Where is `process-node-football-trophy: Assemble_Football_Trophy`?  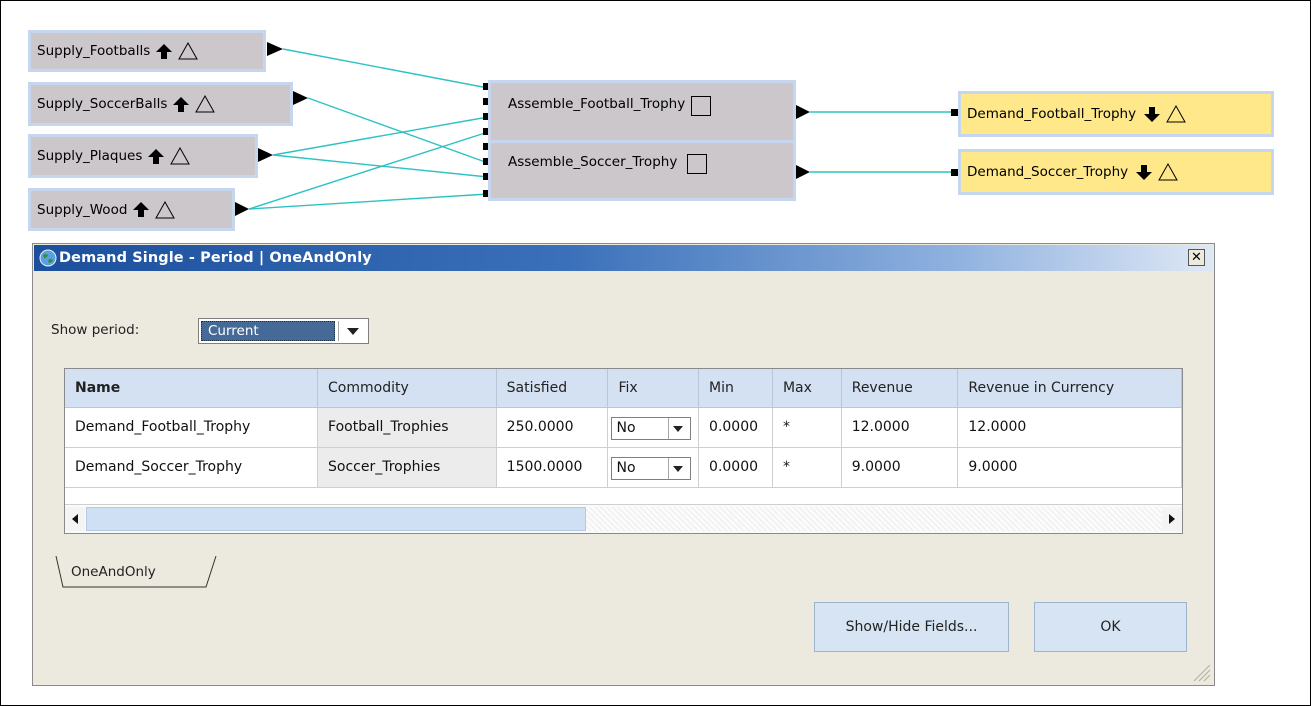
process-node-football-trophy: Assemble_Football_Trophy is located at coordinates (642, 111).